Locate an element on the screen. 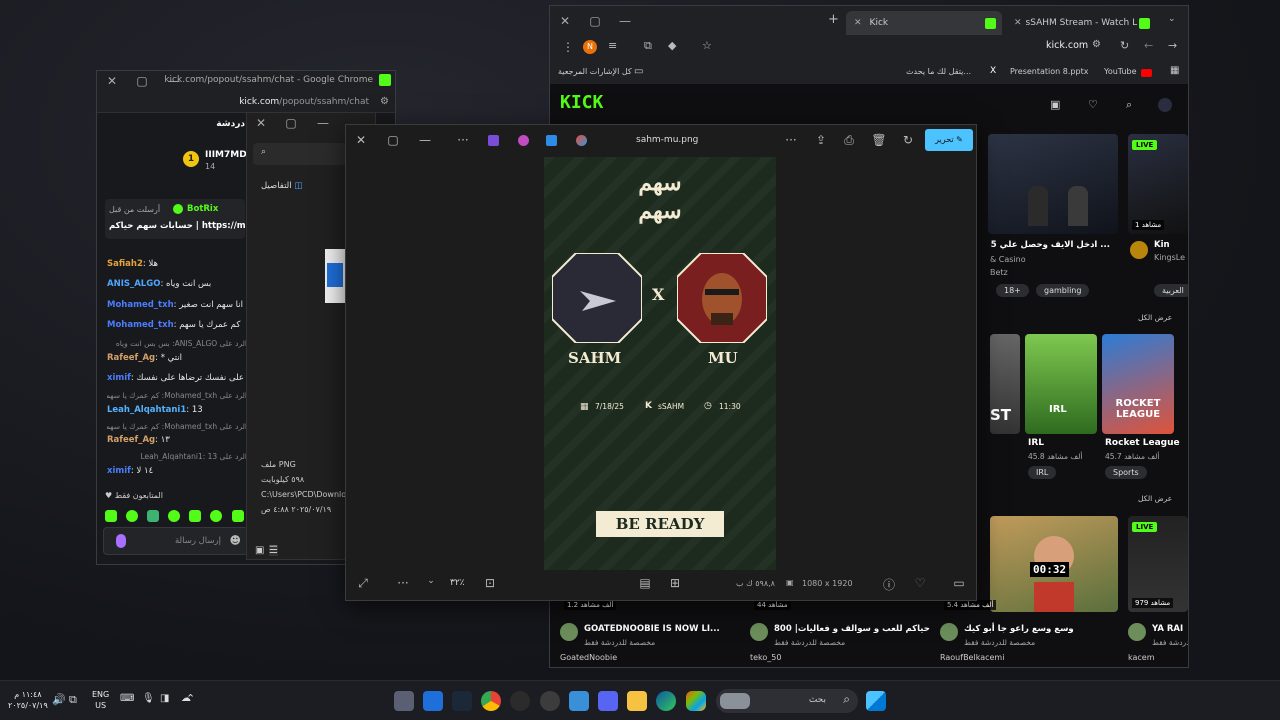 The width and height of the screenshot is (1280, 720). extensions-icon: ⧉ is located at coordinates (648, 46).